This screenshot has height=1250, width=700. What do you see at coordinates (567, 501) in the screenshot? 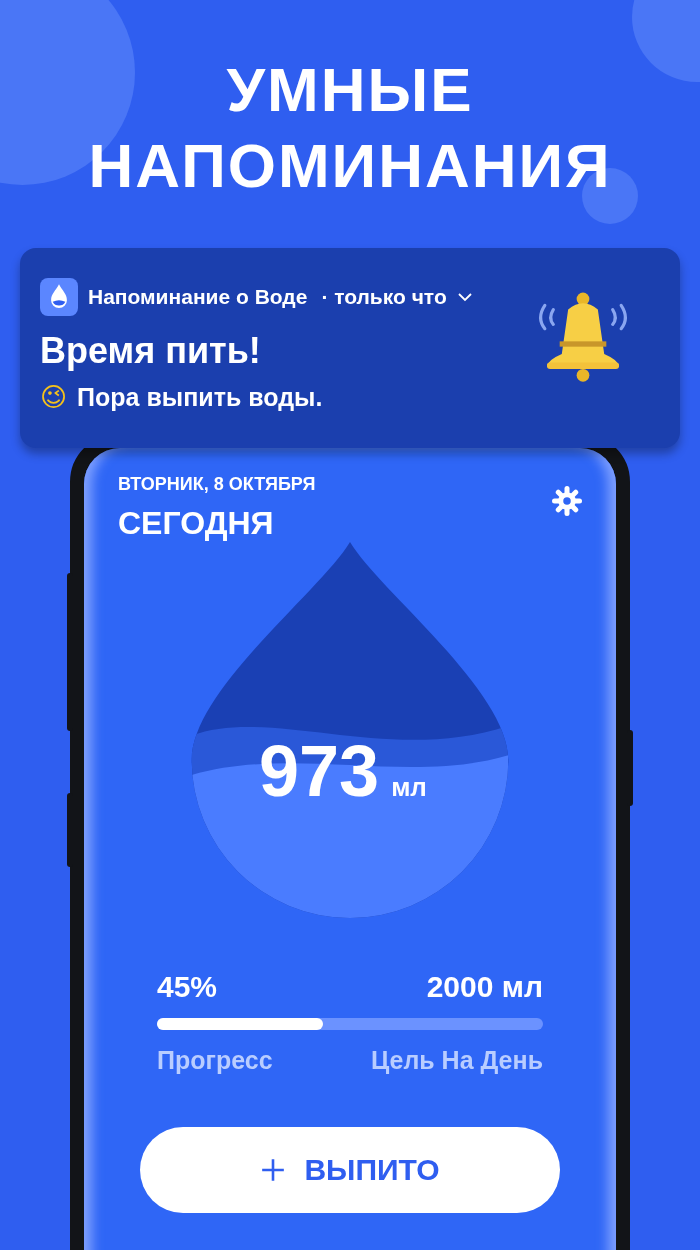
I see `settings-icon` at bounding box center [567, 501].